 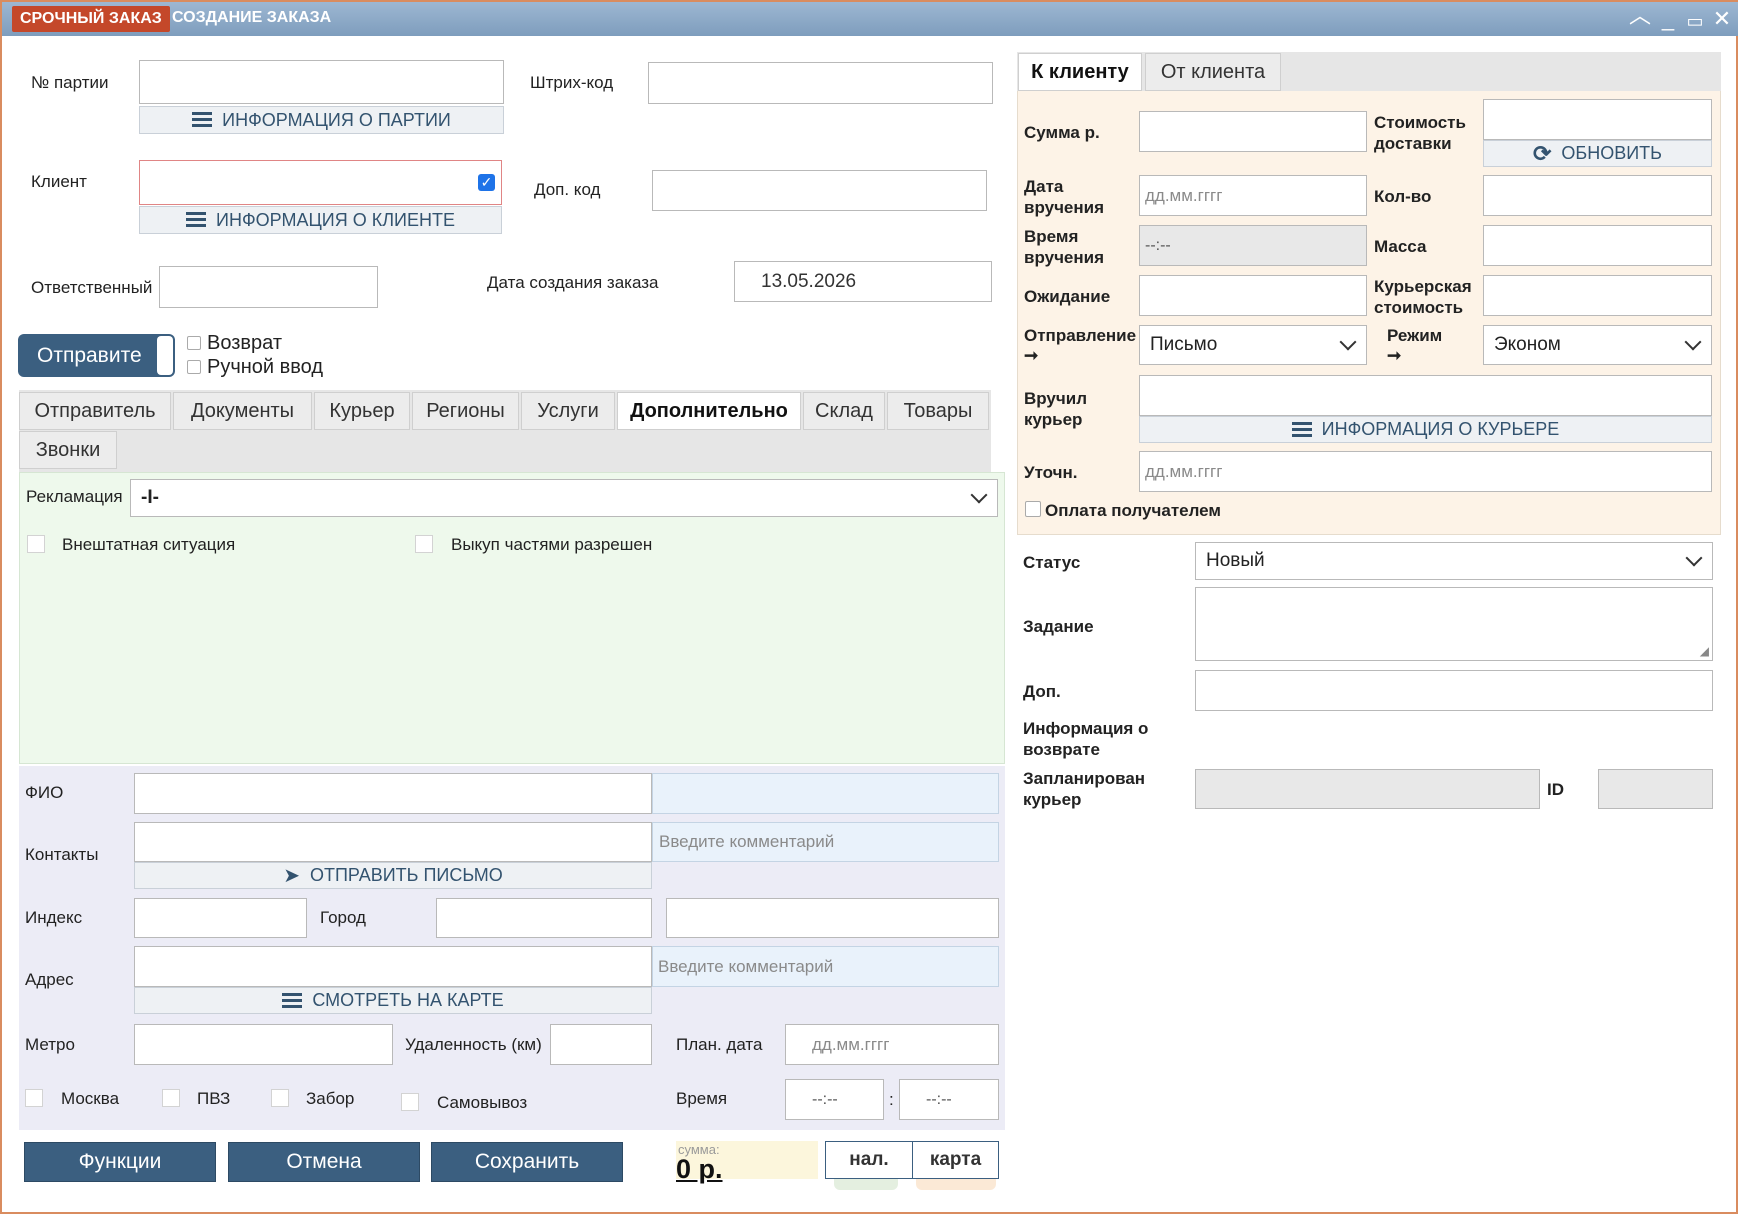 I want to click on view-map-button: СМОТРЕТЬ НА КАРТЕ, so click(x=393, y=1000).